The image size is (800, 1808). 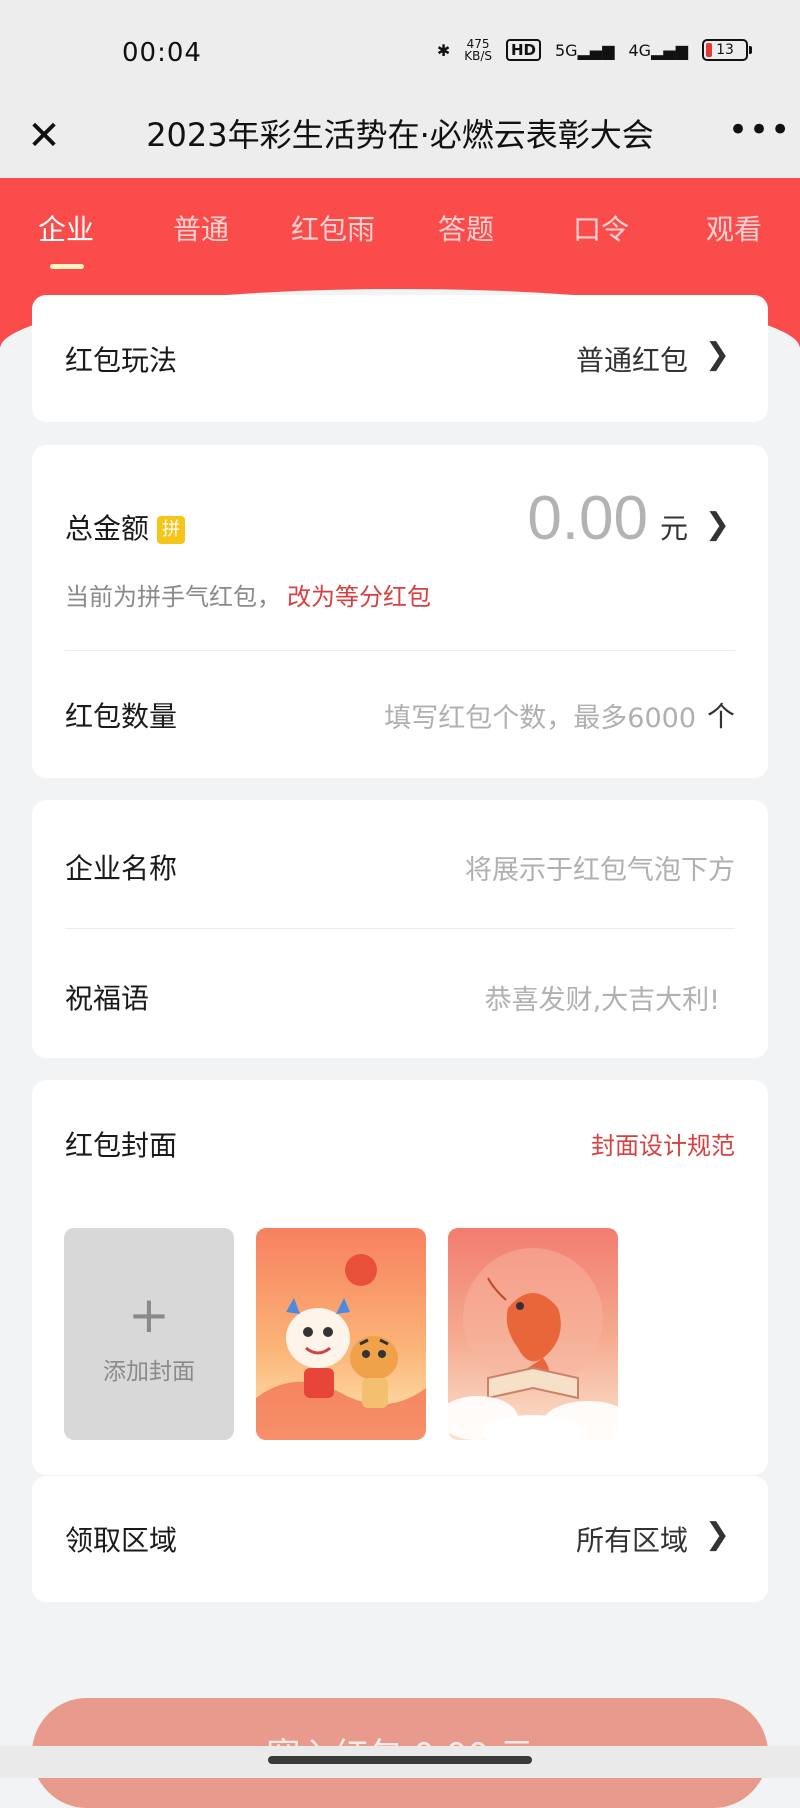 What do you see at coordinates (566, 50) in the screenshot?
I see `signal-5g-label: 5G` at bounding box center [566, 50].